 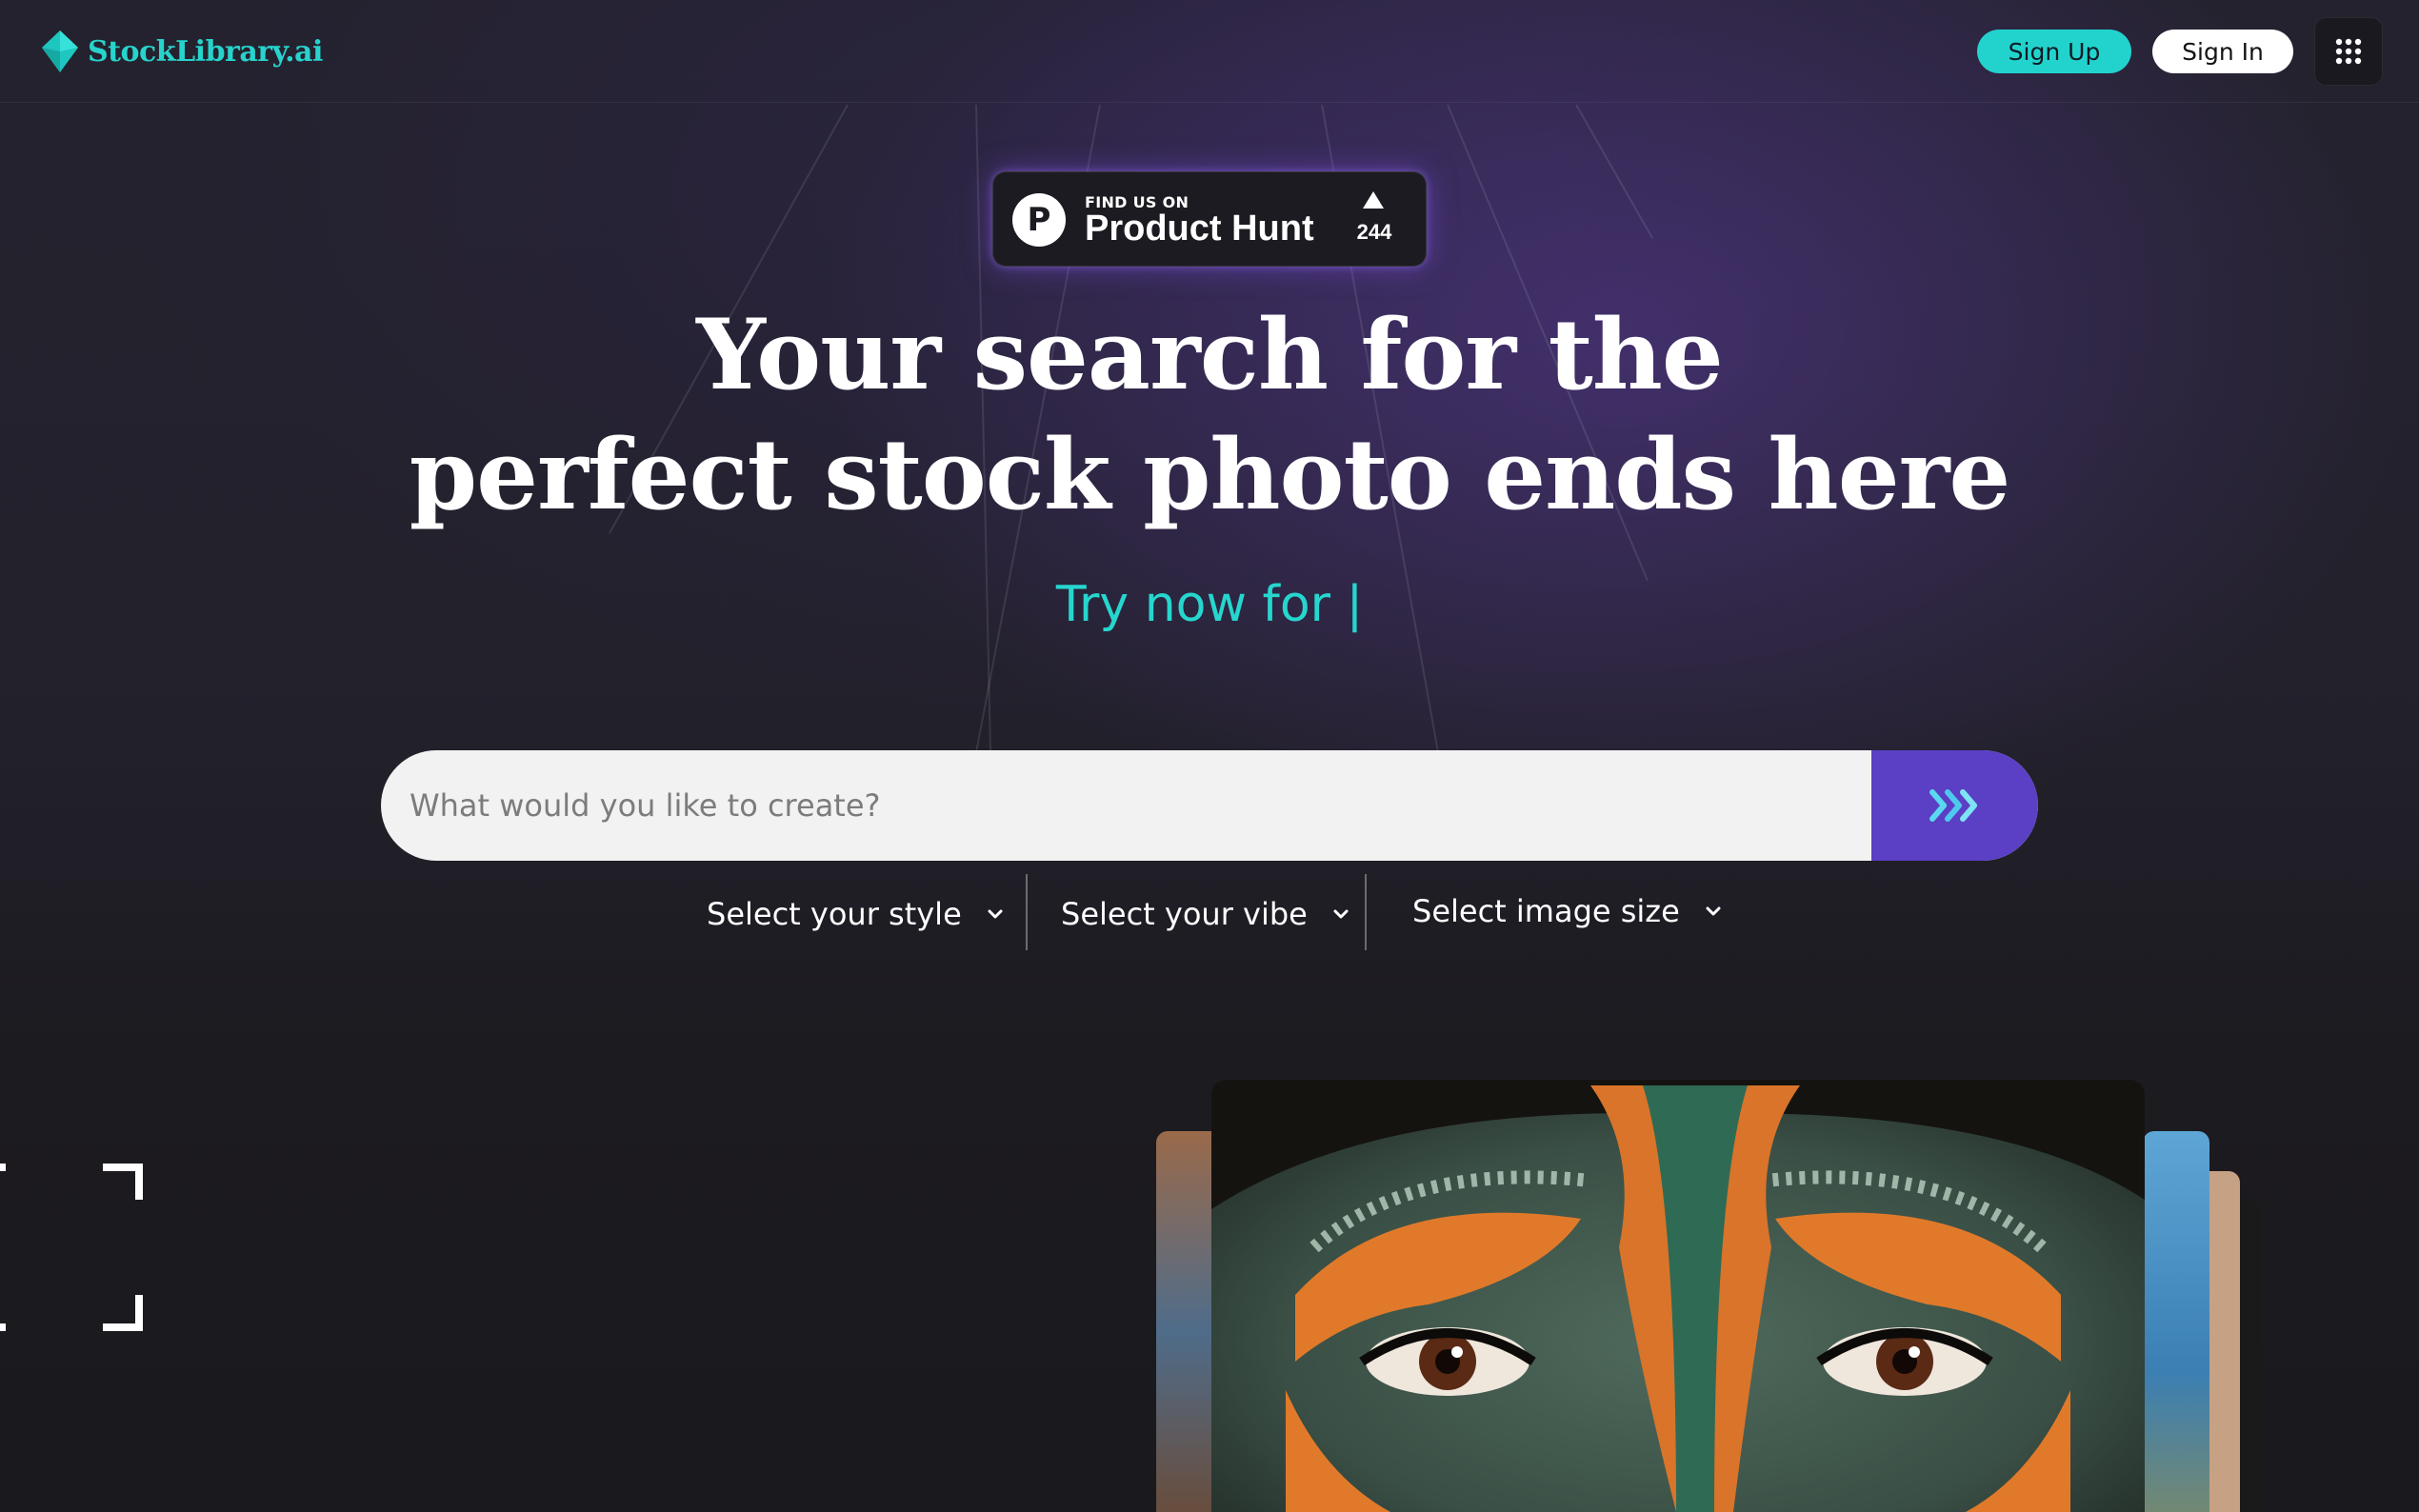 I want to click on image-size-dropdown-label: Select image size, so click(x=1546, y=911).